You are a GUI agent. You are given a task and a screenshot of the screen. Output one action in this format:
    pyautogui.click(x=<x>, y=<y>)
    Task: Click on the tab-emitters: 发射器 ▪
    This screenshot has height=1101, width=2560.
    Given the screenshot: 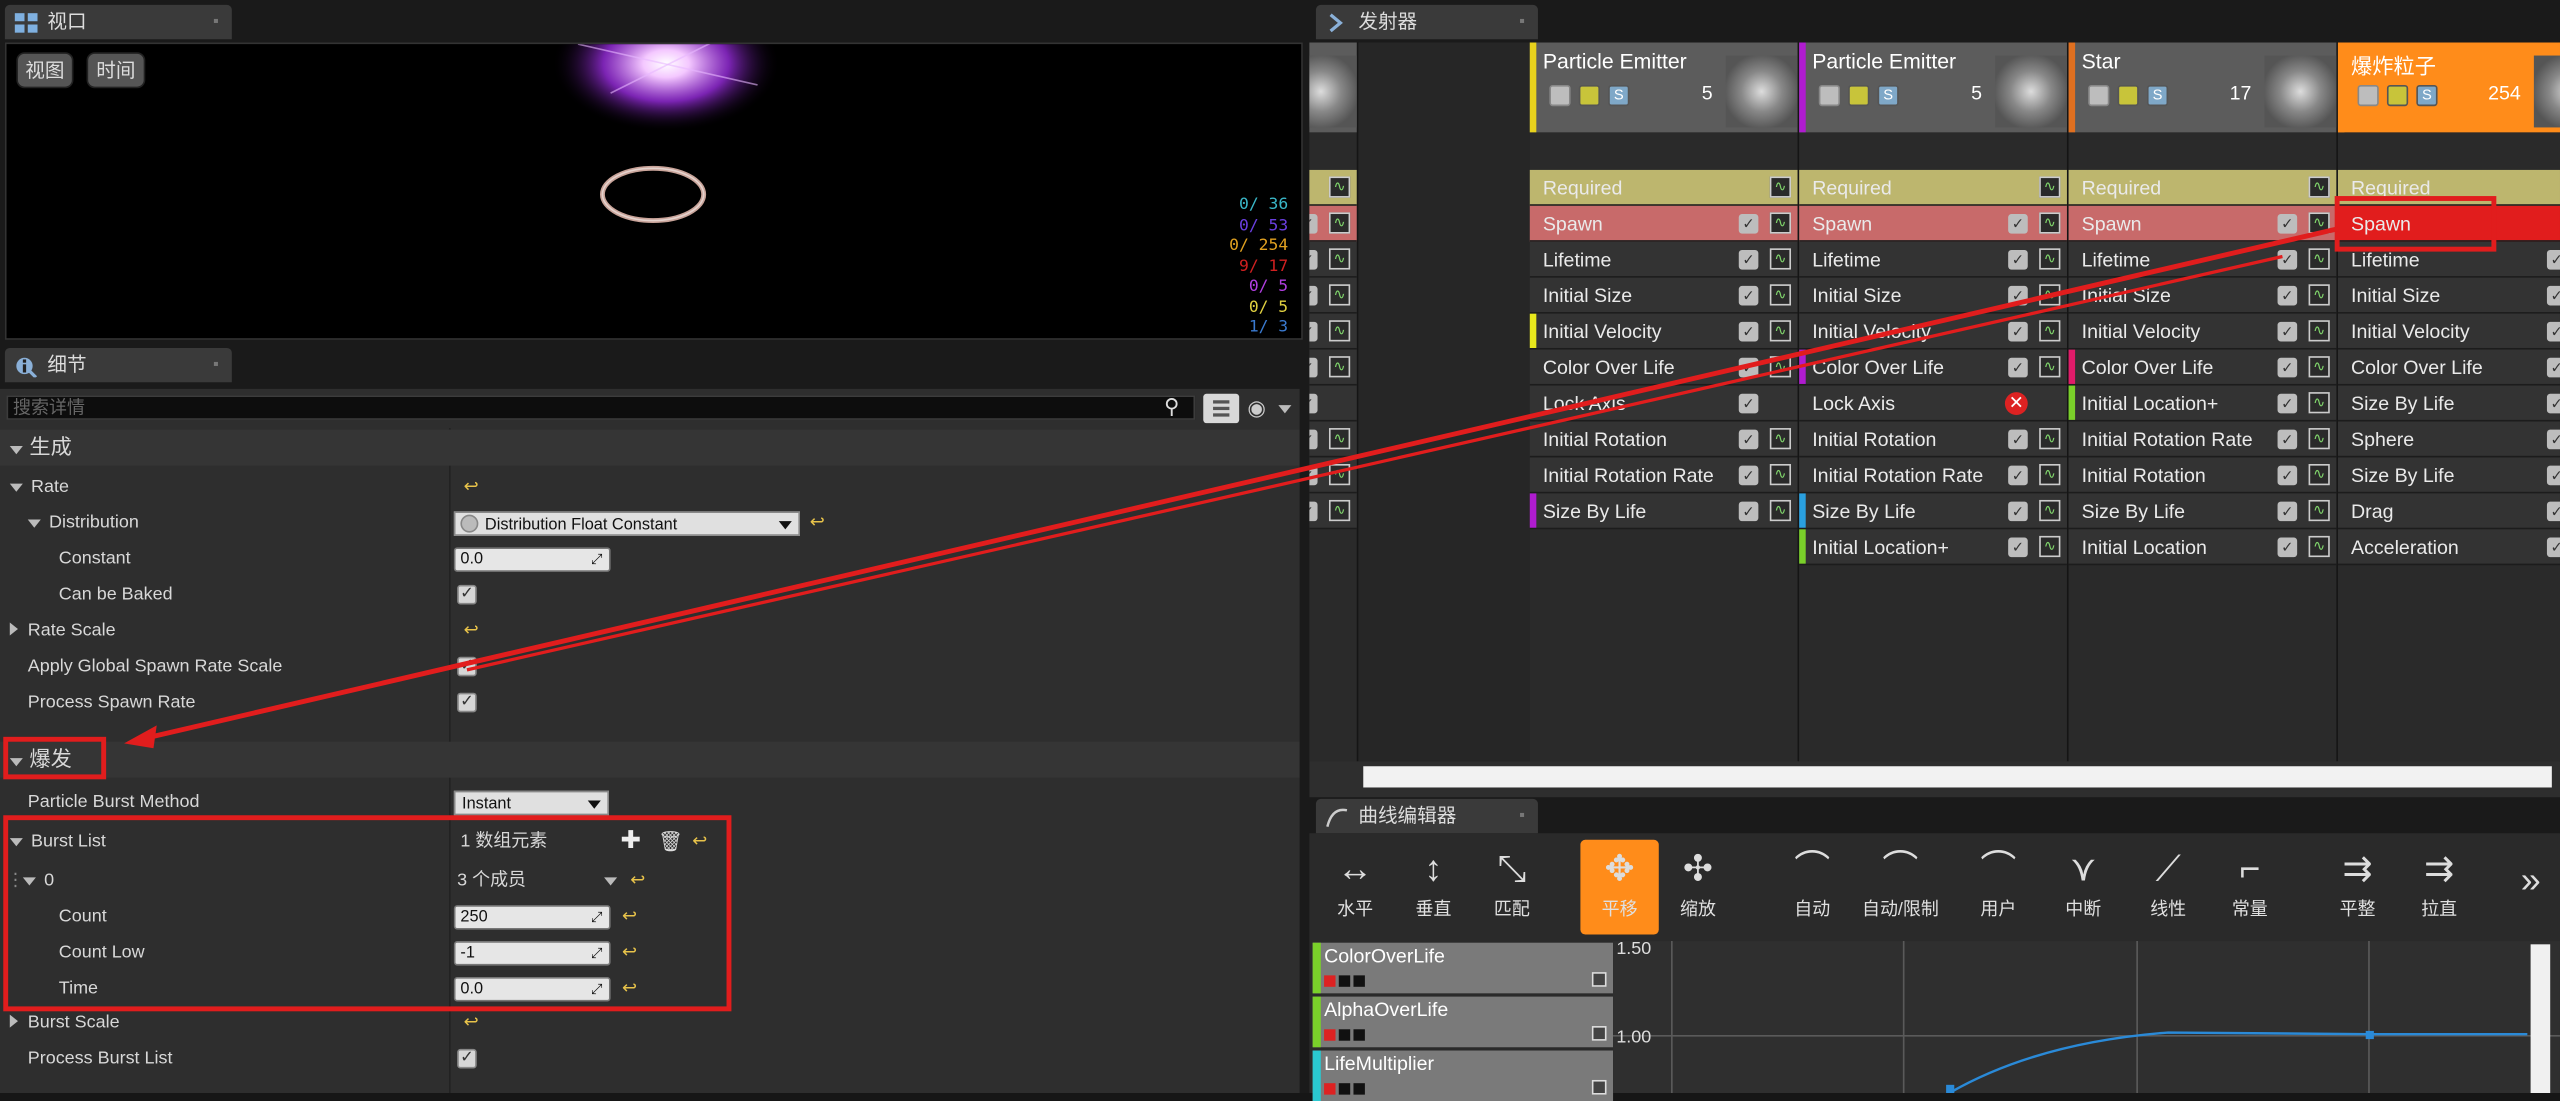 What is the action you would take?
    pyautogui.click(x=1426, y=22)
    